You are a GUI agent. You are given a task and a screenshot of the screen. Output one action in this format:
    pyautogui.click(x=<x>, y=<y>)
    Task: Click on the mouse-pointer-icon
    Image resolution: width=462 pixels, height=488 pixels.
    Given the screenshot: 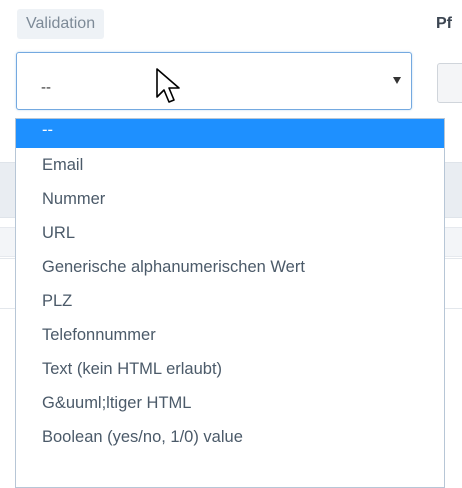 What is the action you would take?
    pyautogui.click(x=168, y=85)
    